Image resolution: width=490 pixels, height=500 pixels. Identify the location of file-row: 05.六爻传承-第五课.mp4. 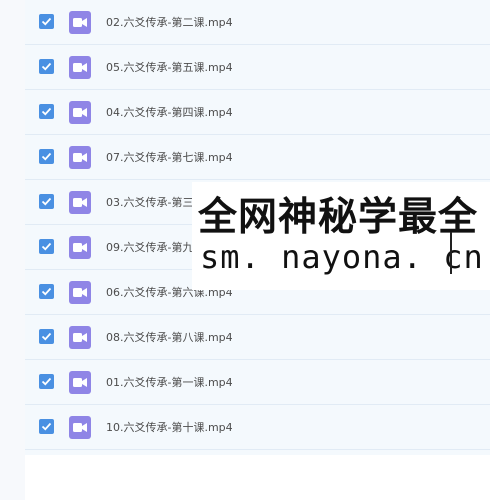
(257, 67).